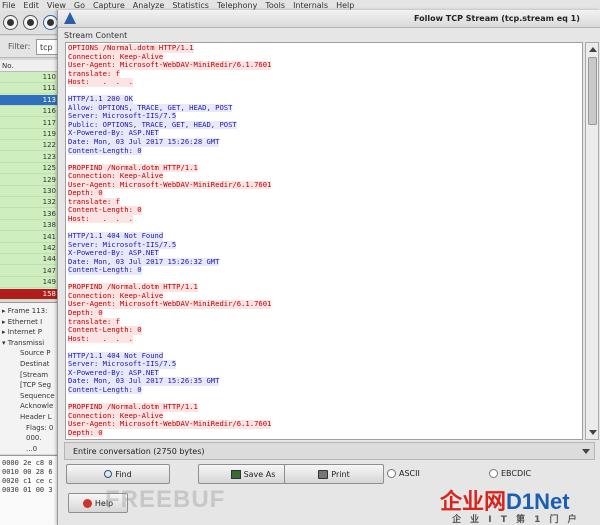 The image size is (600, 525). What do you see at coordinates (108, 474) in the screenshot?
I see `search-icon` at bounding box center [108, 474].